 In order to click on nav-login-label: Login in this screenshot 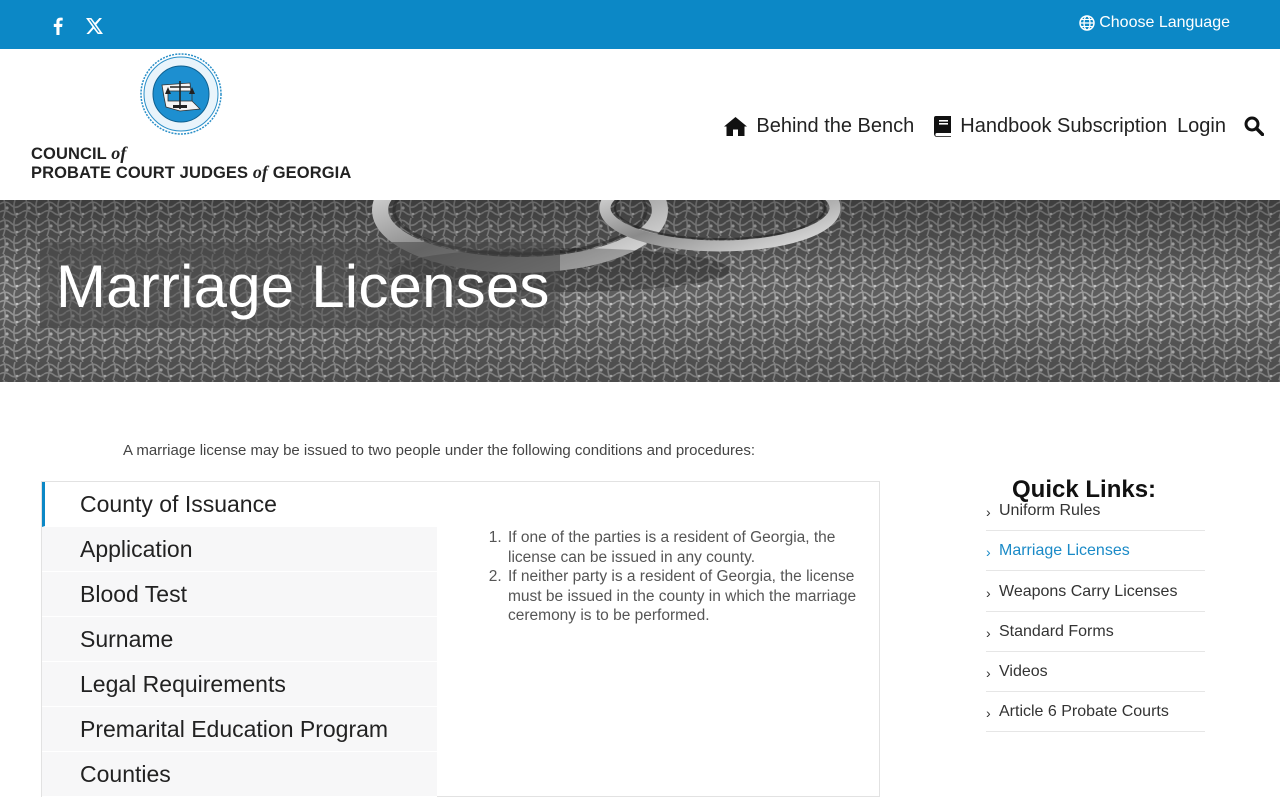, I will do `click(1201, 125)`.